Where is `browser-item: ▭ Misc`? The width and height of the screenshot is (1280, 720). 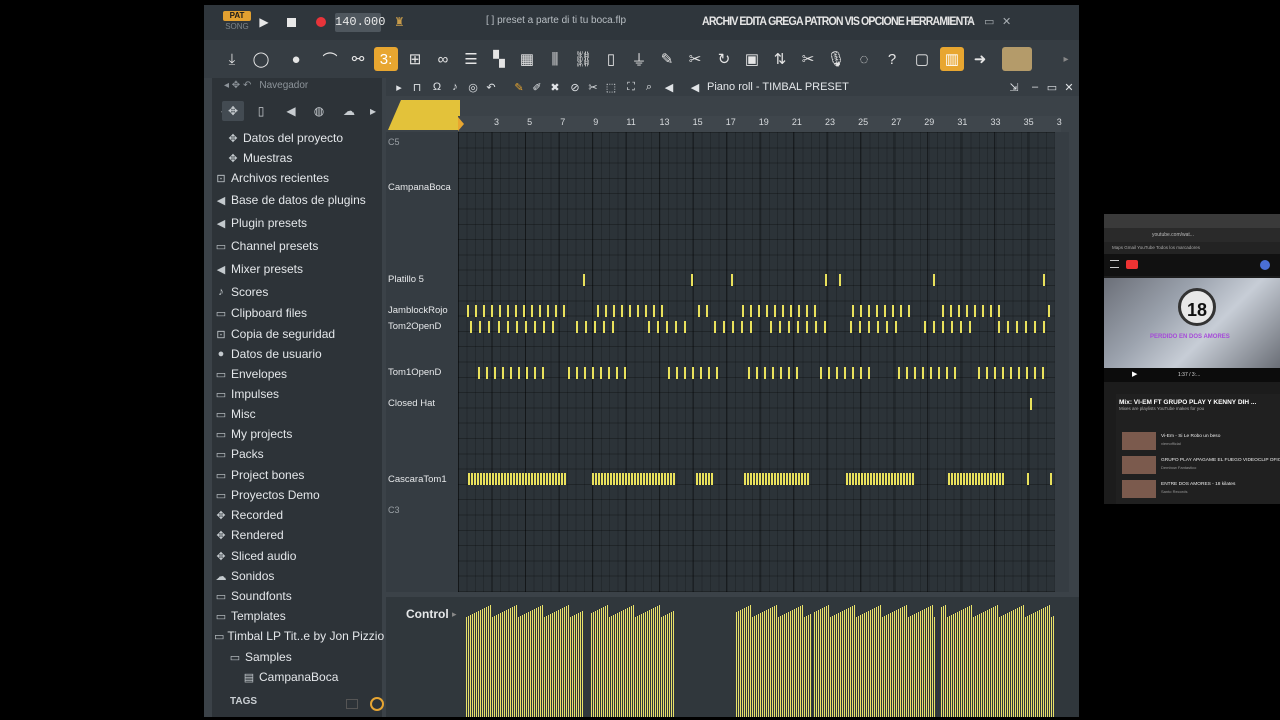 browser-item: ▭ Misc is located at coordinates (297, 414).